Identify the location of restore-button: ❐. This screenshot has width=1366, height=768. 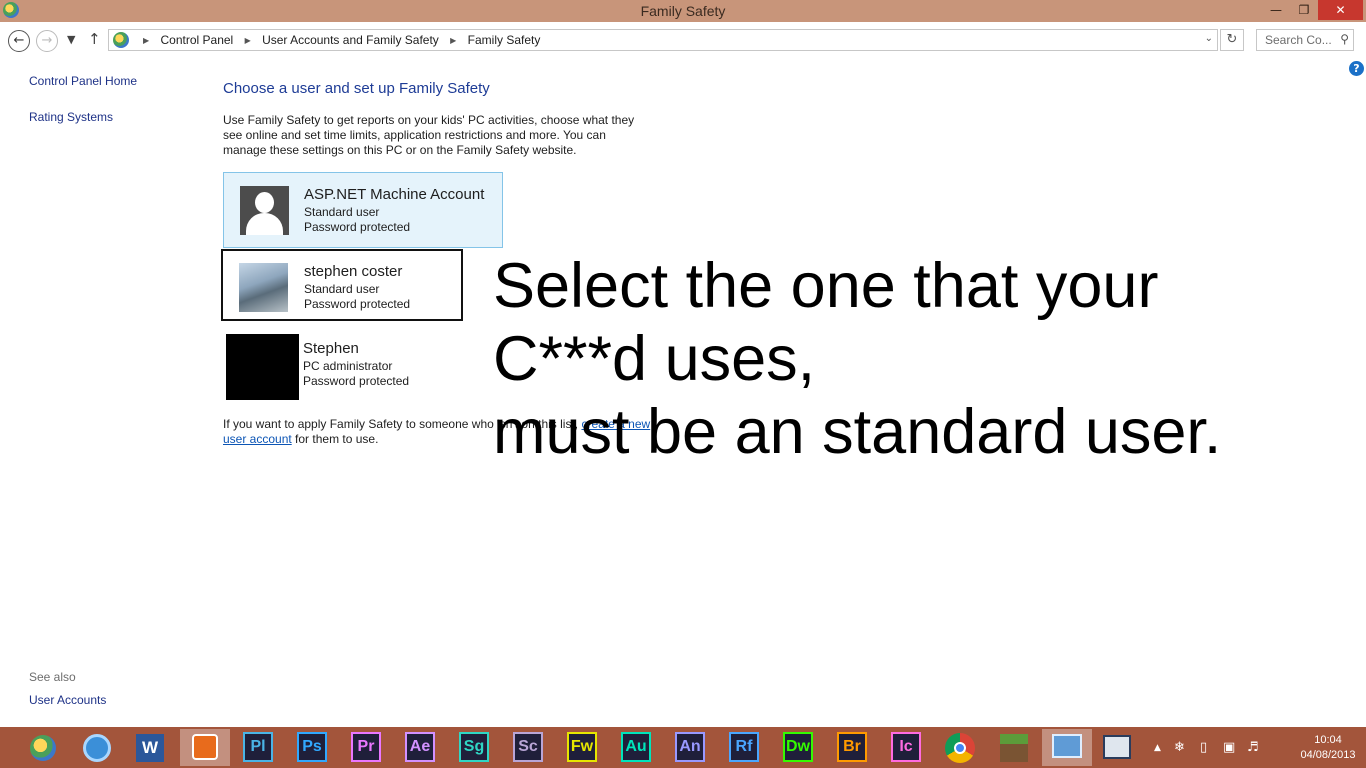
(1304, 10).